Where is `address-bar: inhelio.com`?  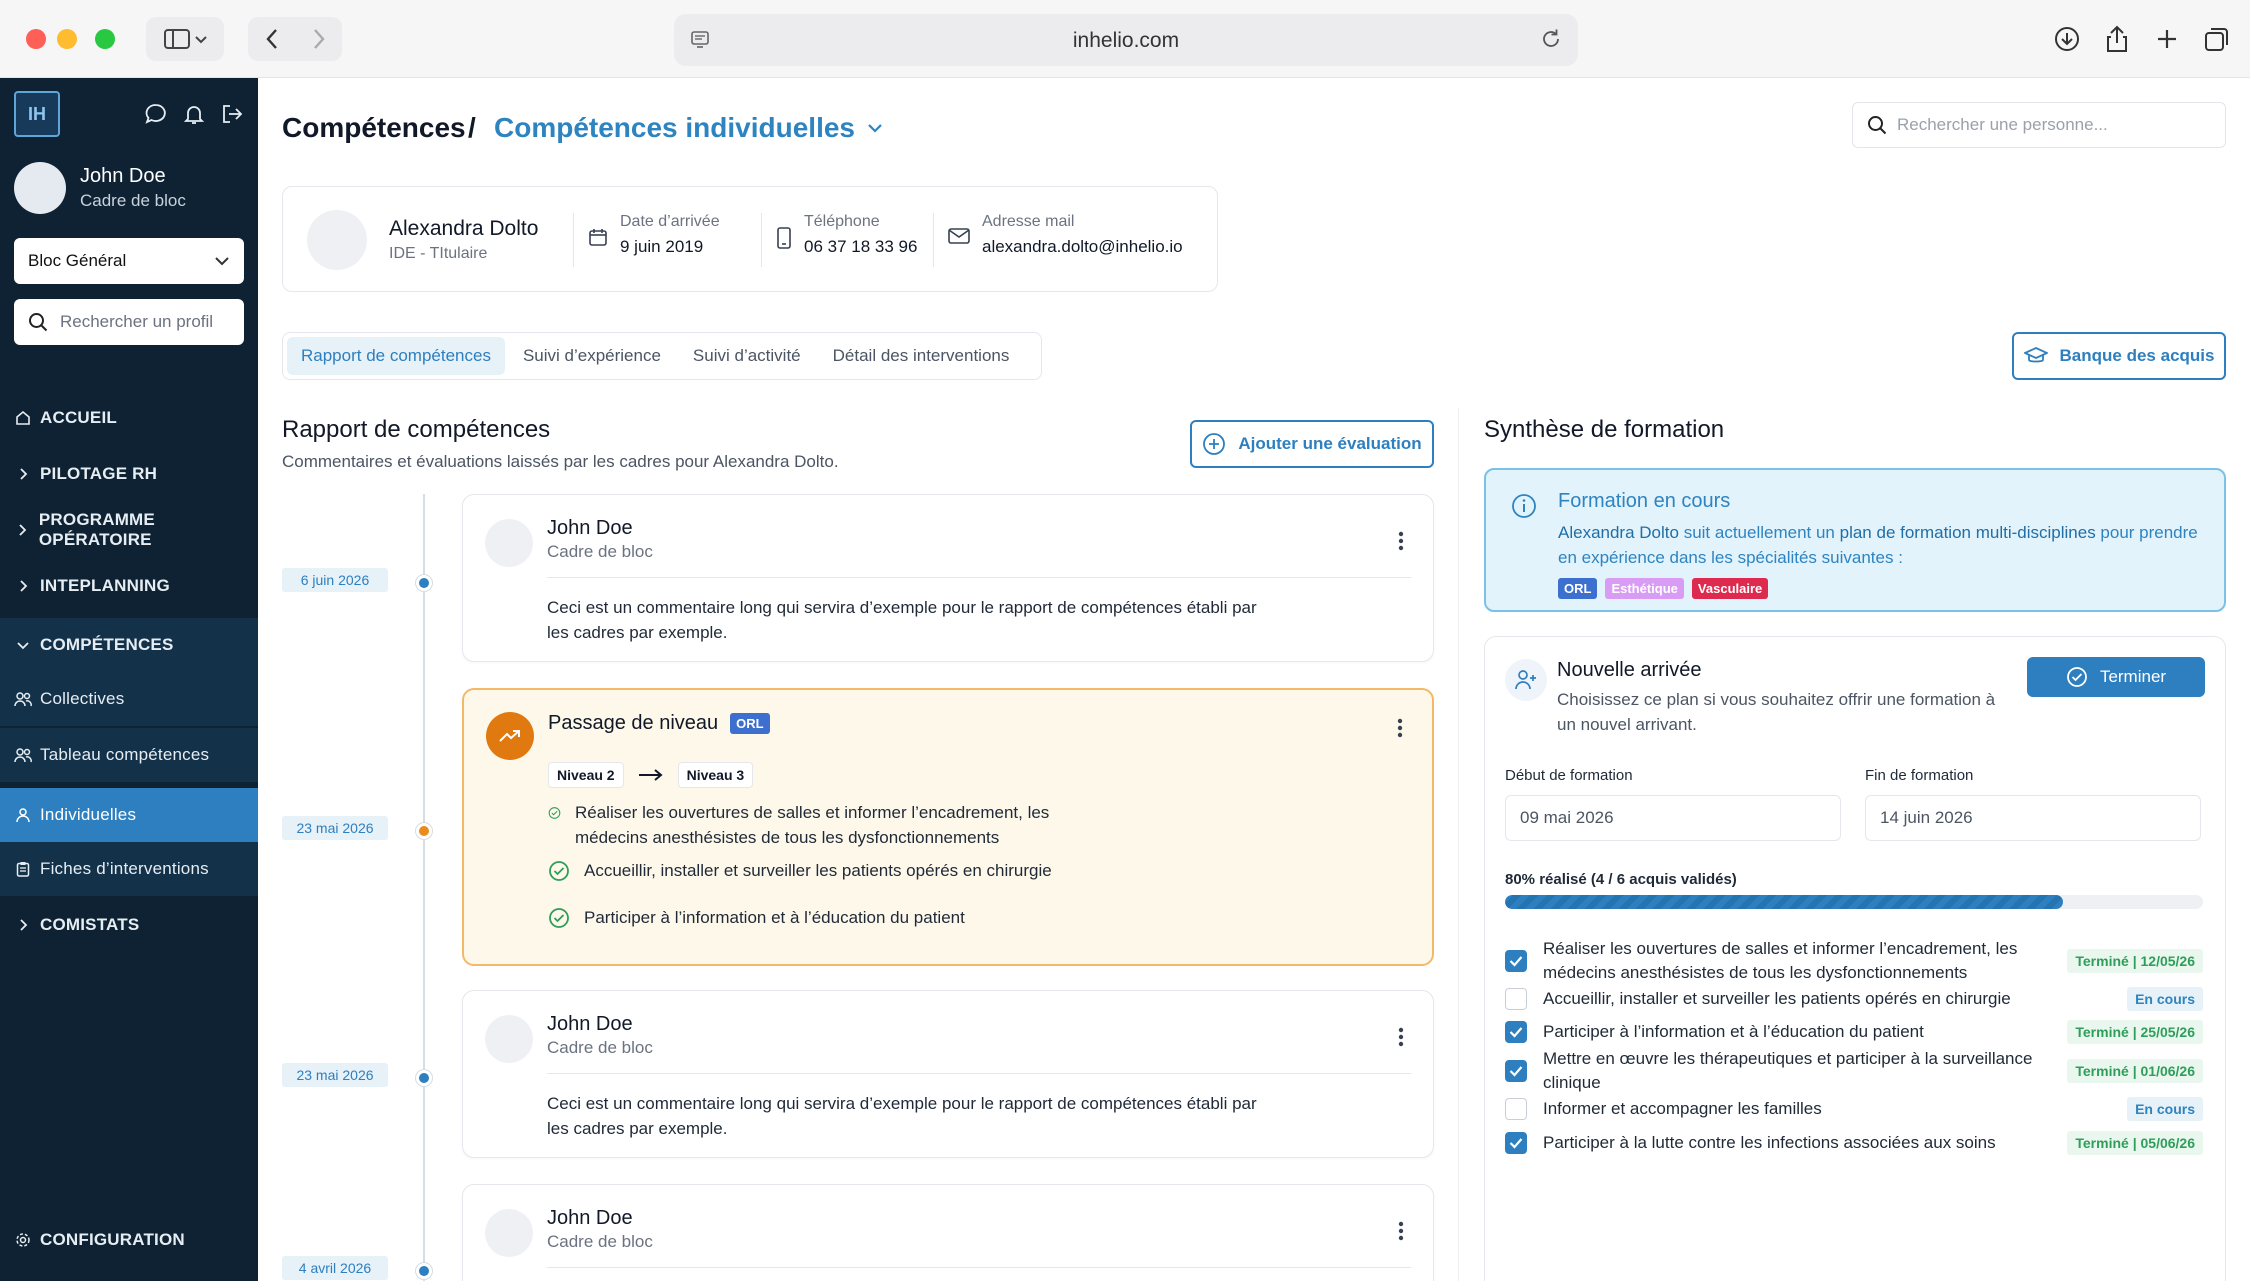 address-bar: inhelio.com is located at coordinates (1126, 40).